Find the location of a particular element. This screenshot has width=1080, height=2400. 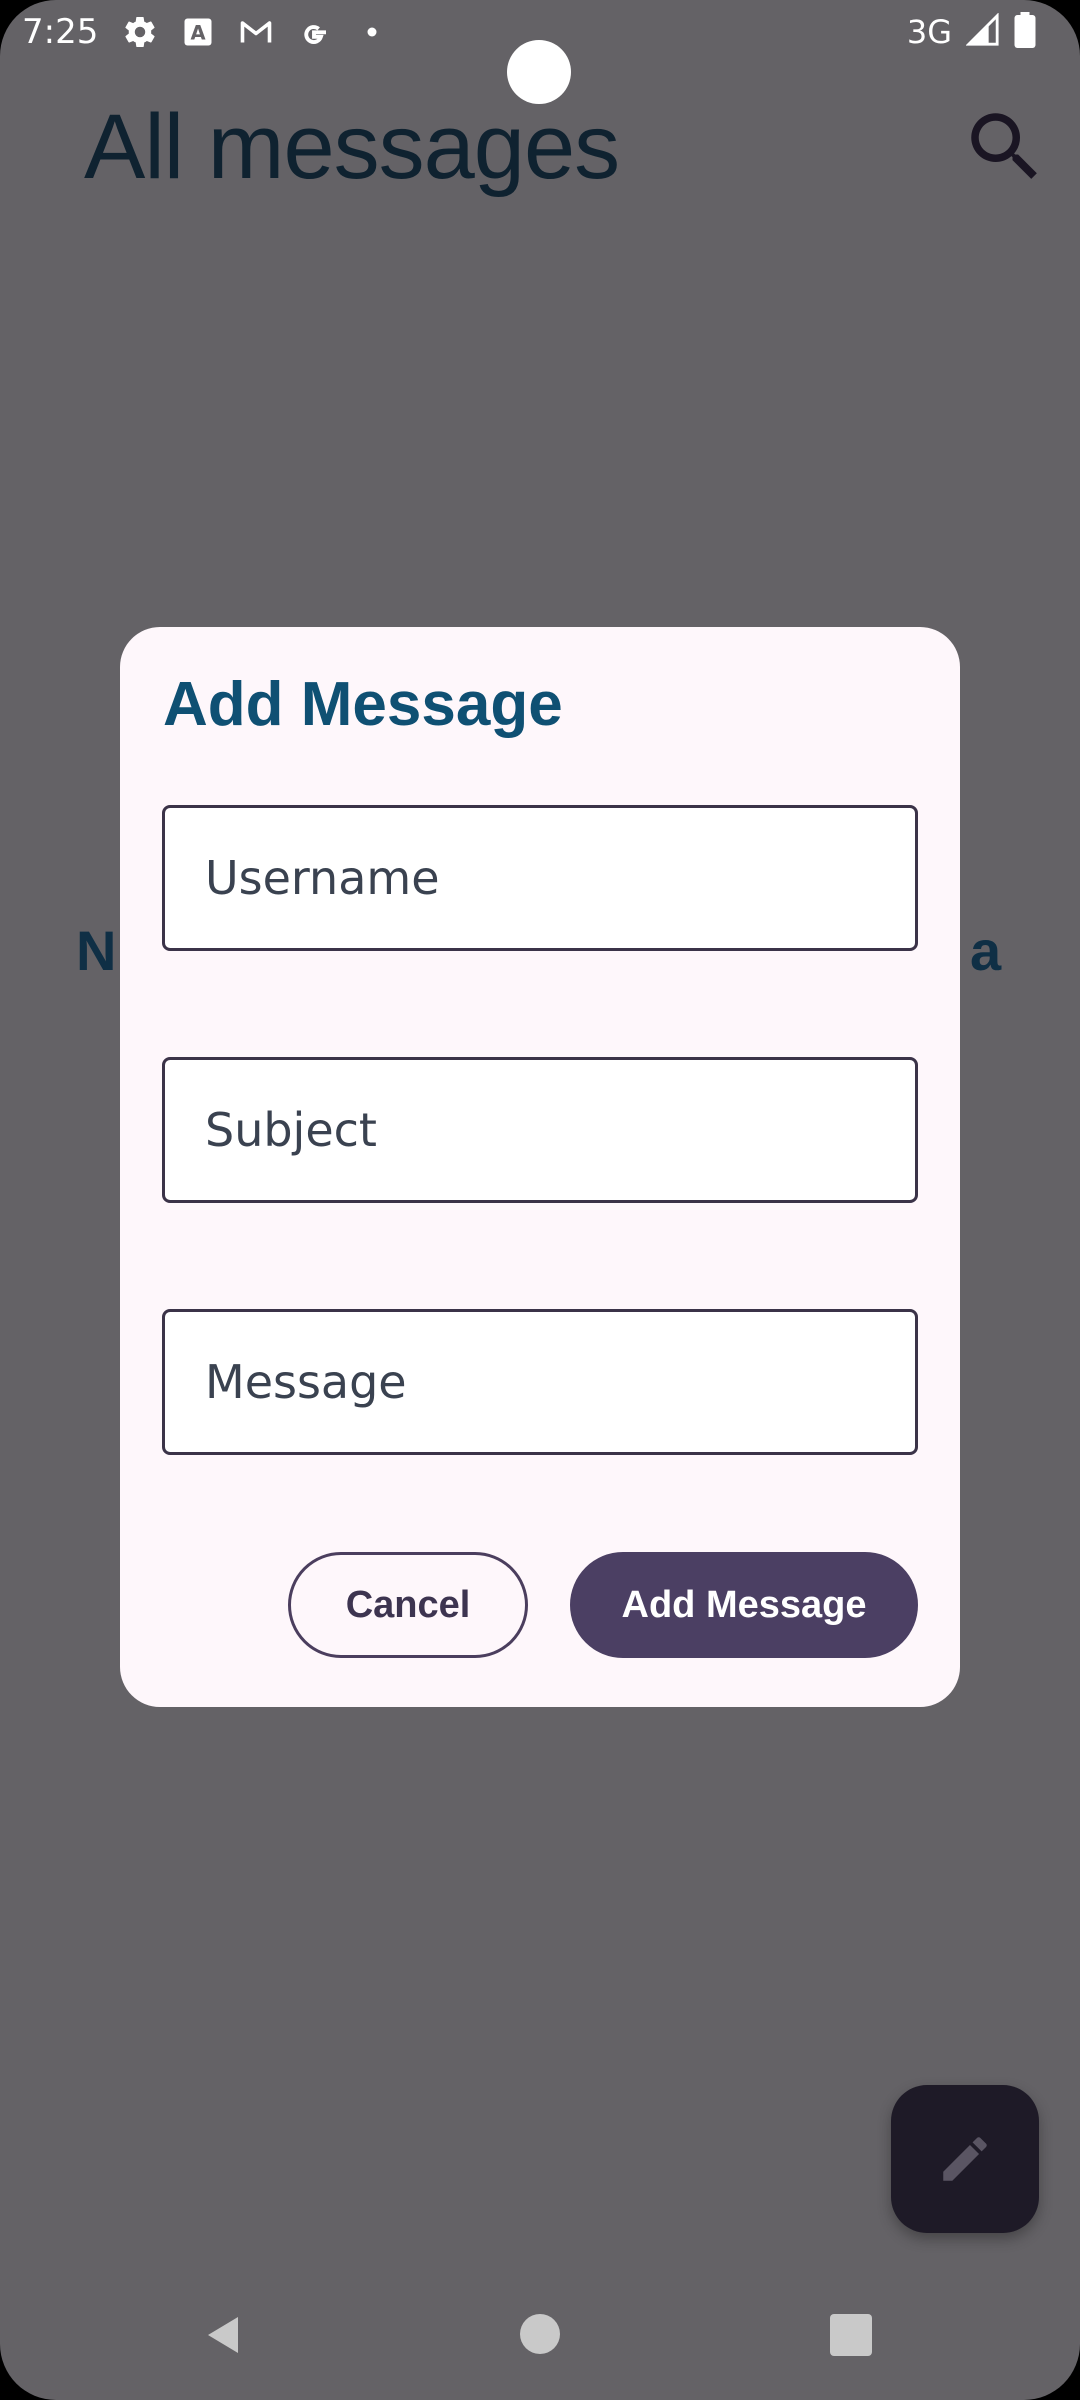

home-icon is located at coordinates (540, 2334).